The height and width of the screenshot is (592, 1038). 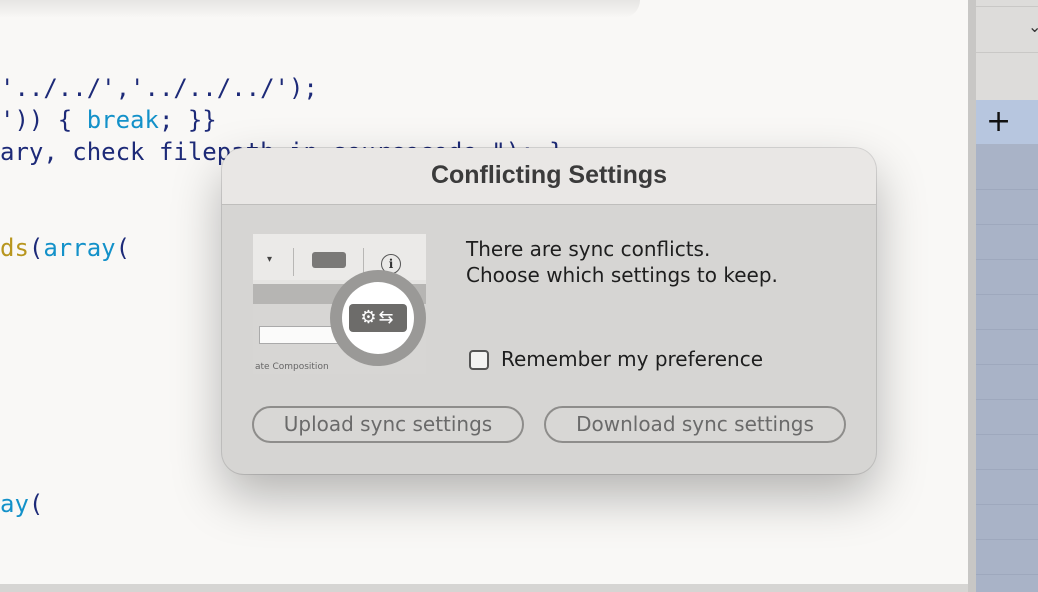 I want to click on right-side-panel: ⌄ +, so click(x=1007, y=296).